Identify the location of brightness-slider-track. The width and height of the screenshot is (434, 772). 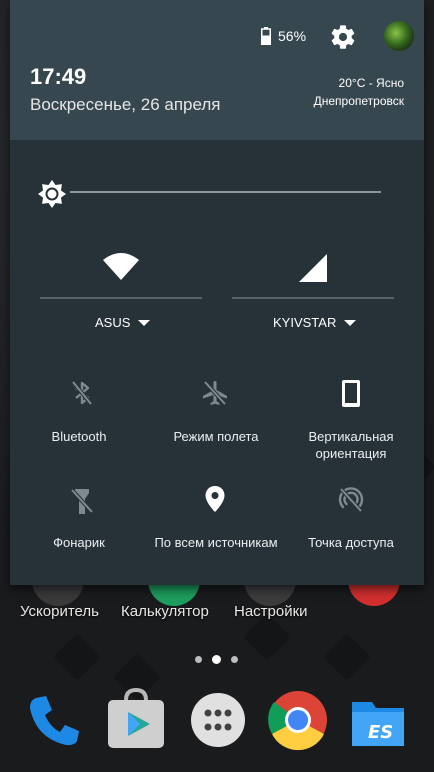
(225, 192).